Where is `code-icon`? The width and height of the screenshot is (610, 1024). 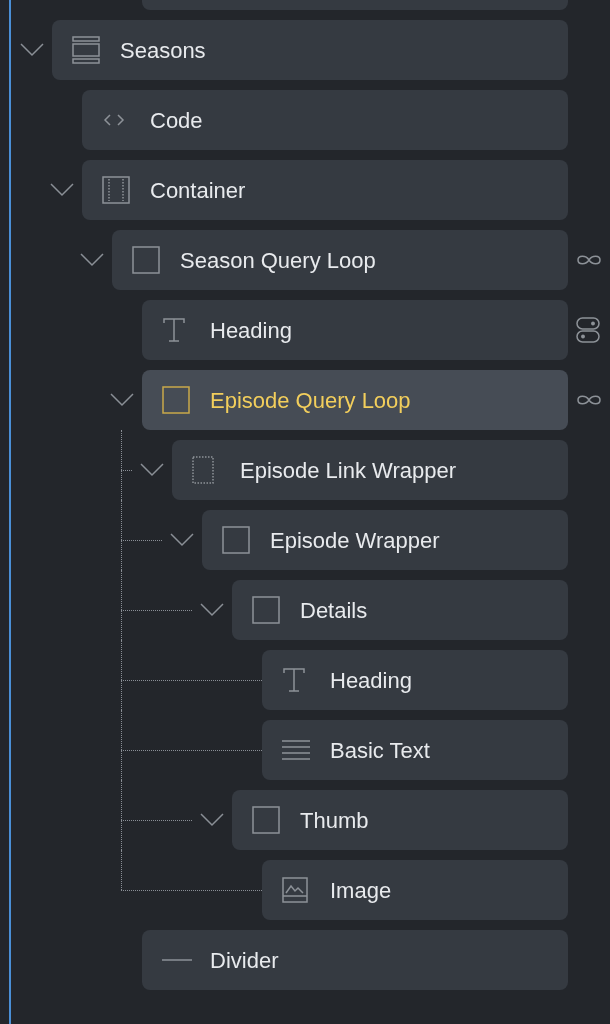
code-icon is located at coordinates (114, 120).